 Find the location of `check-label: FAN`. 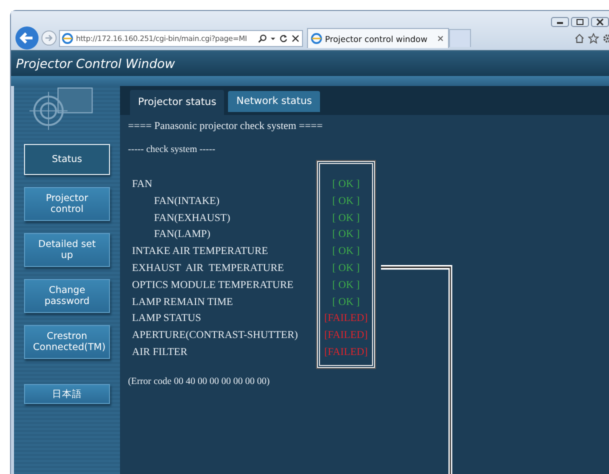

check-label: FAN is located at coordinates (143, 185).